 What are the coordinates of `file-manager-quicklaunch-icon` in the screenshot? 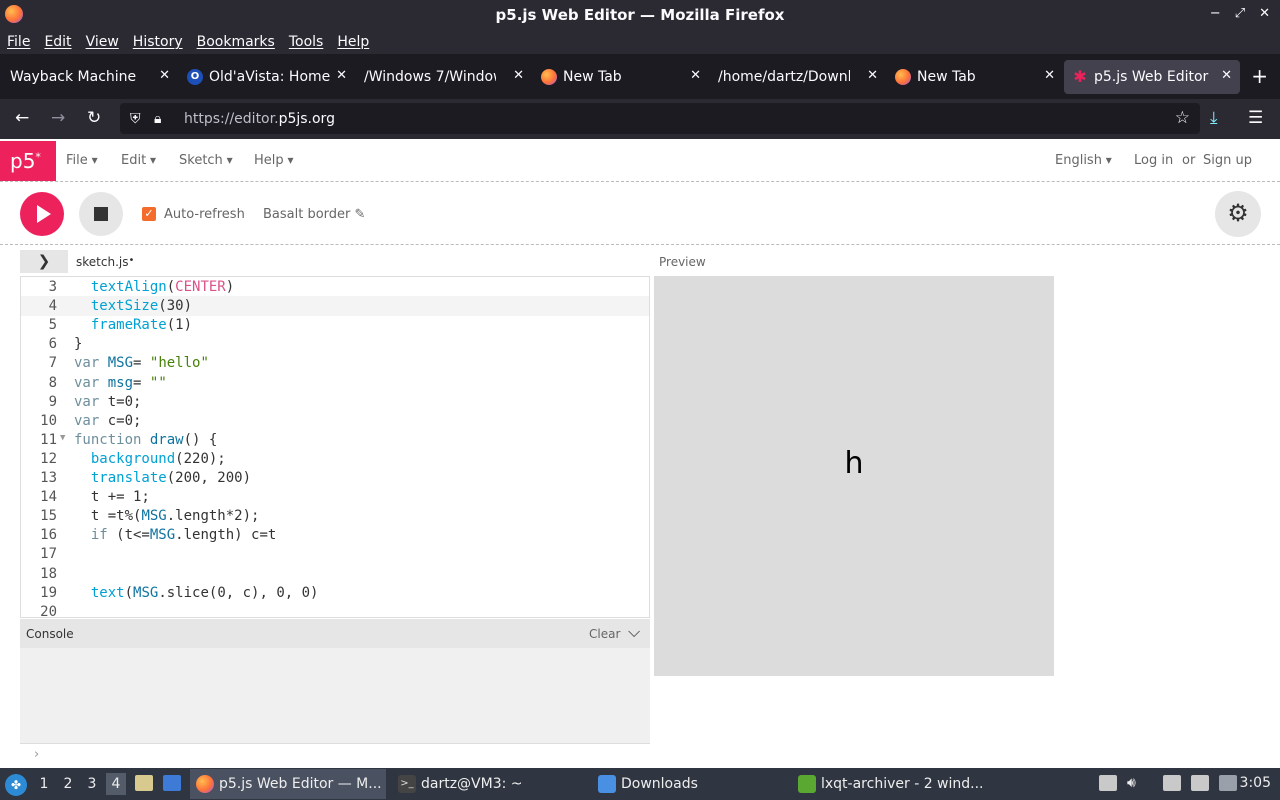 It's located at (144, 783).